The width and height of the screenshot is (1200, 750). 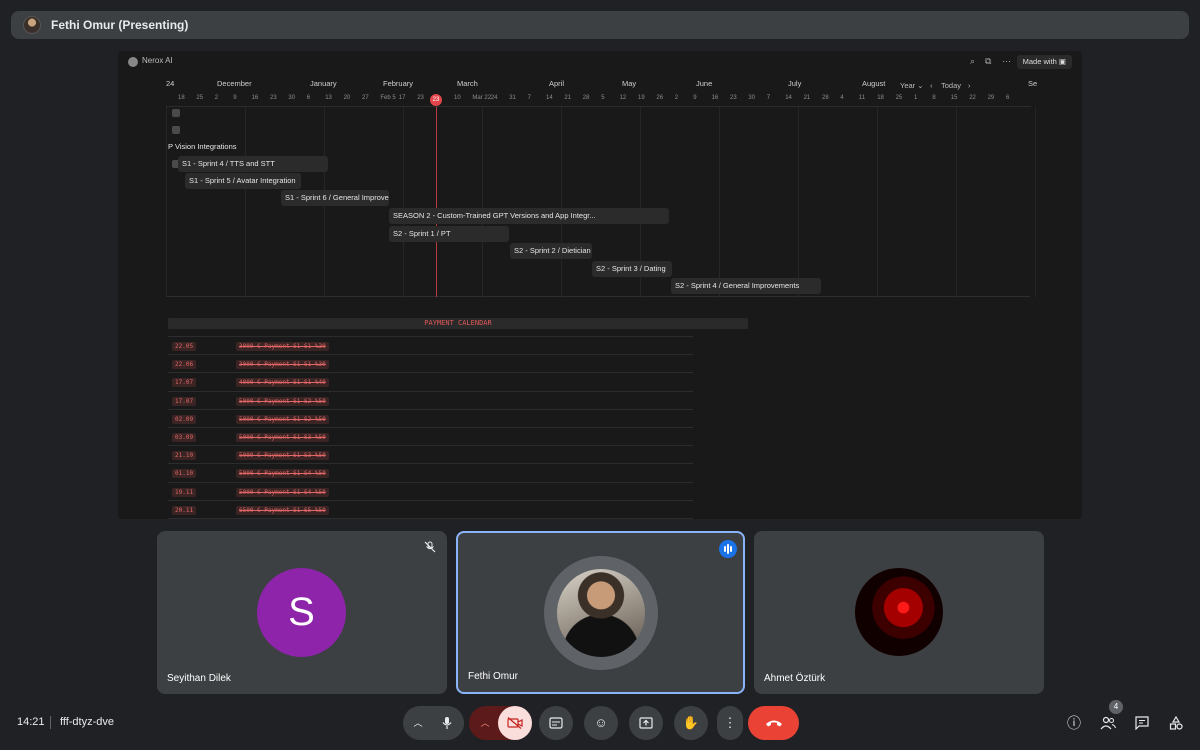 I want to click on day-label: 28, so click(x=586, y=98).